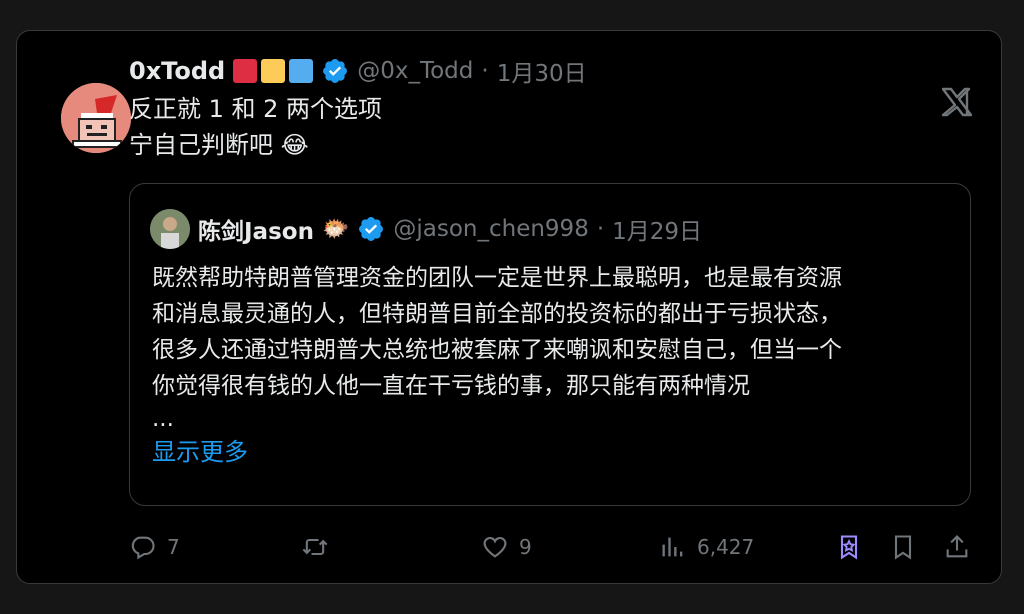 This screenshot has width=1024, height=614. I want to click on tweet-line: 宁自己判断吧 😂, so click(219, 145).